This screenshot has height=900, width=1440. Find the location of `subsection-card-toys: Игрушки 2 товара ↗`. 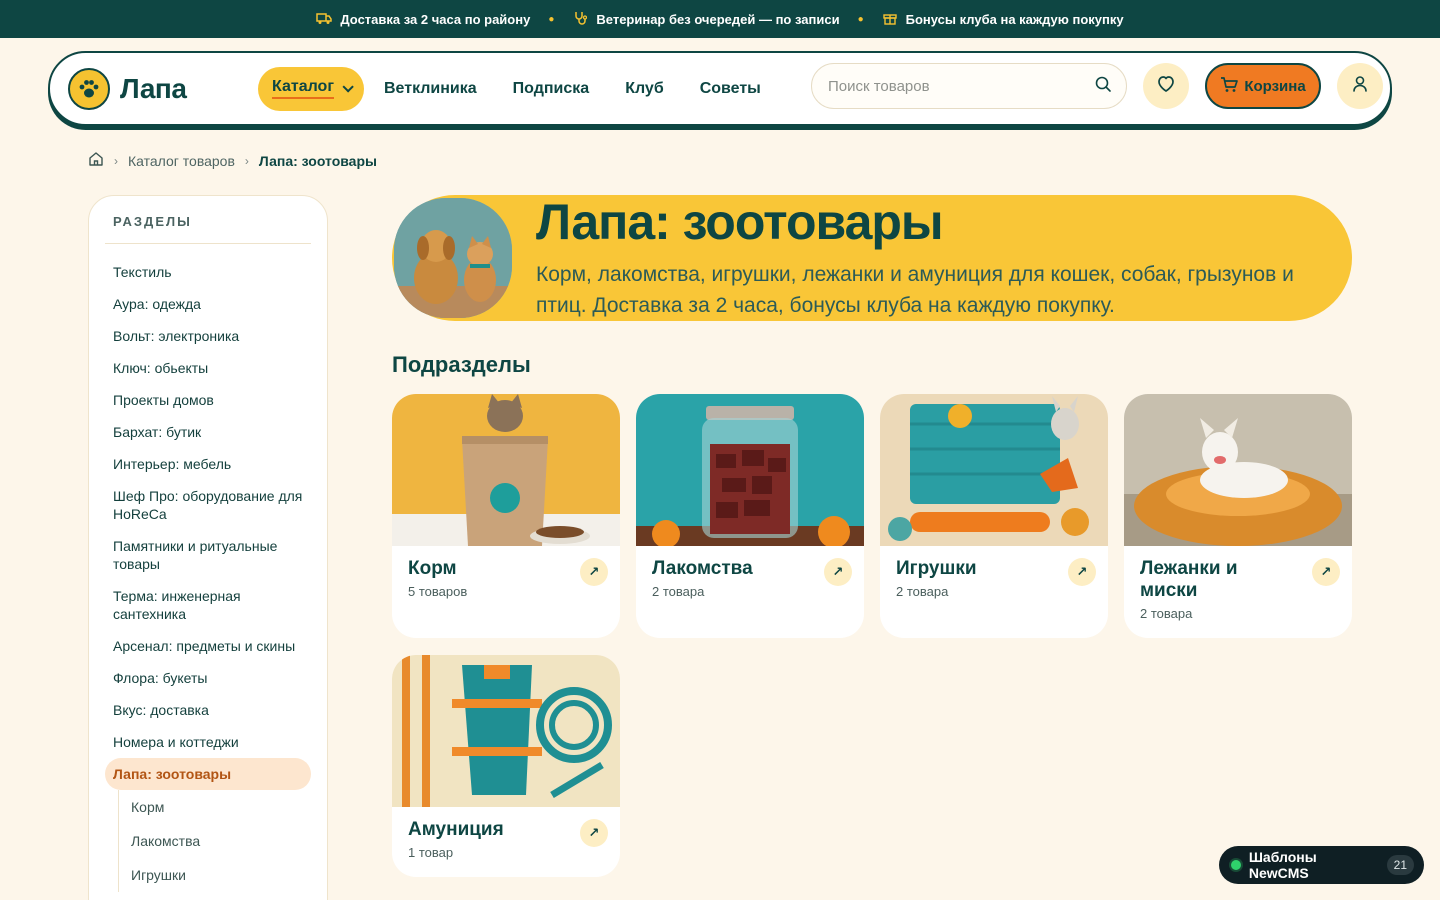

subsection-card-toys: Игрушки 2 товара ↗ is located at coordinates (994, 516).